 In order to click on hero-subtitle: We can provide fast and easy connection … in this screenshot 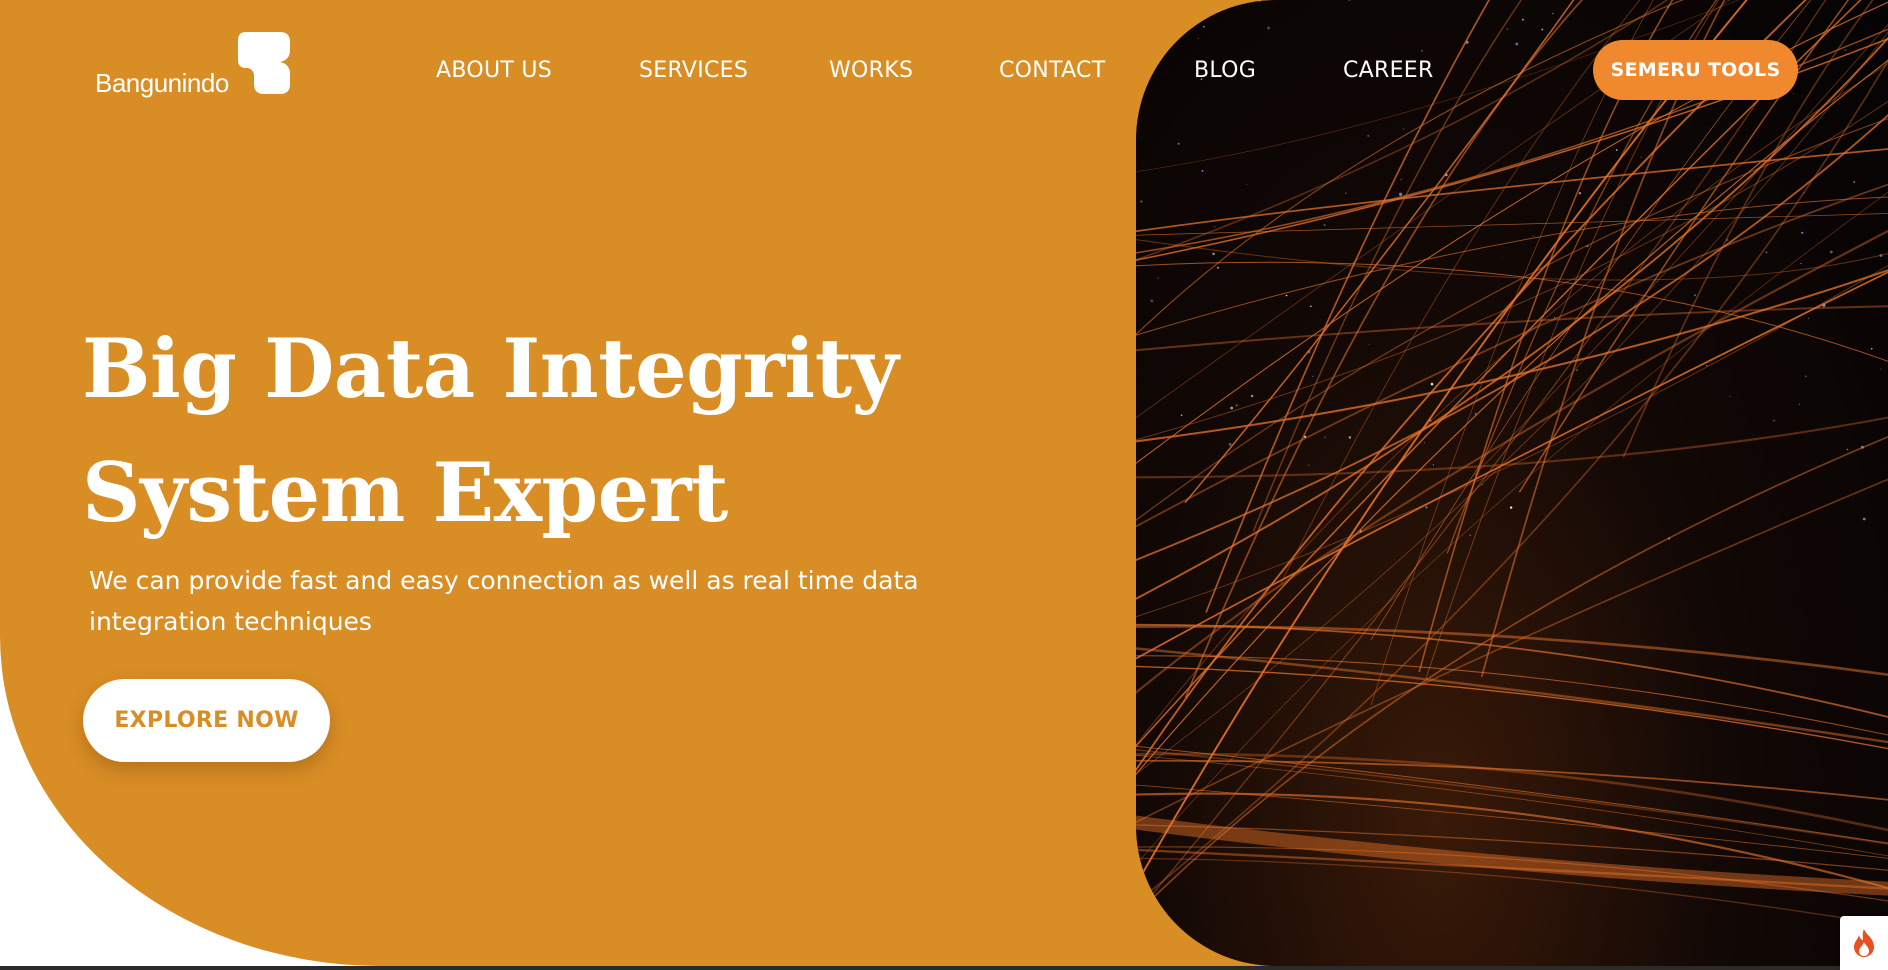, I will do `click(504, 601)`.